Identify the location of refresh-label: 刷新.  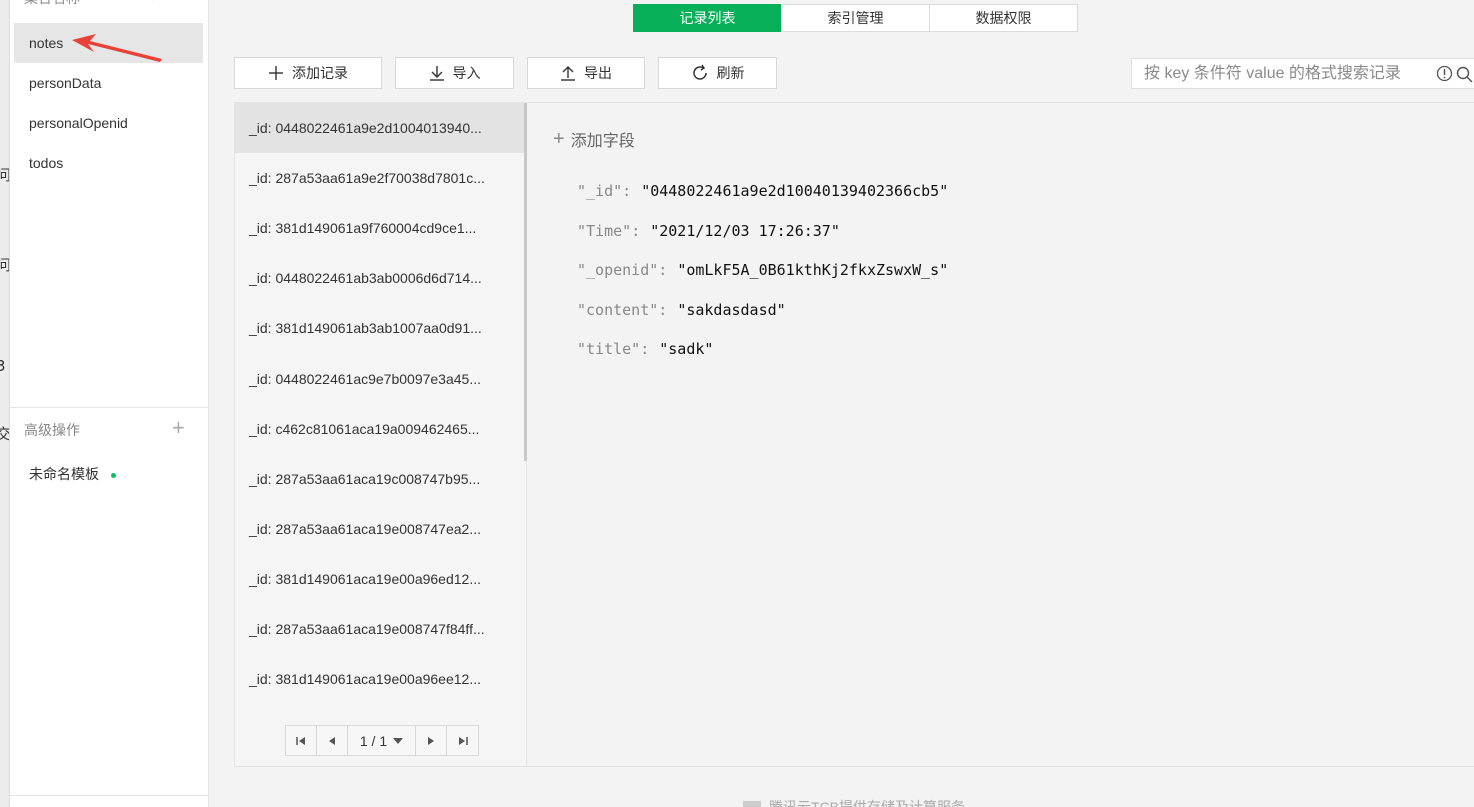
(730, 73).